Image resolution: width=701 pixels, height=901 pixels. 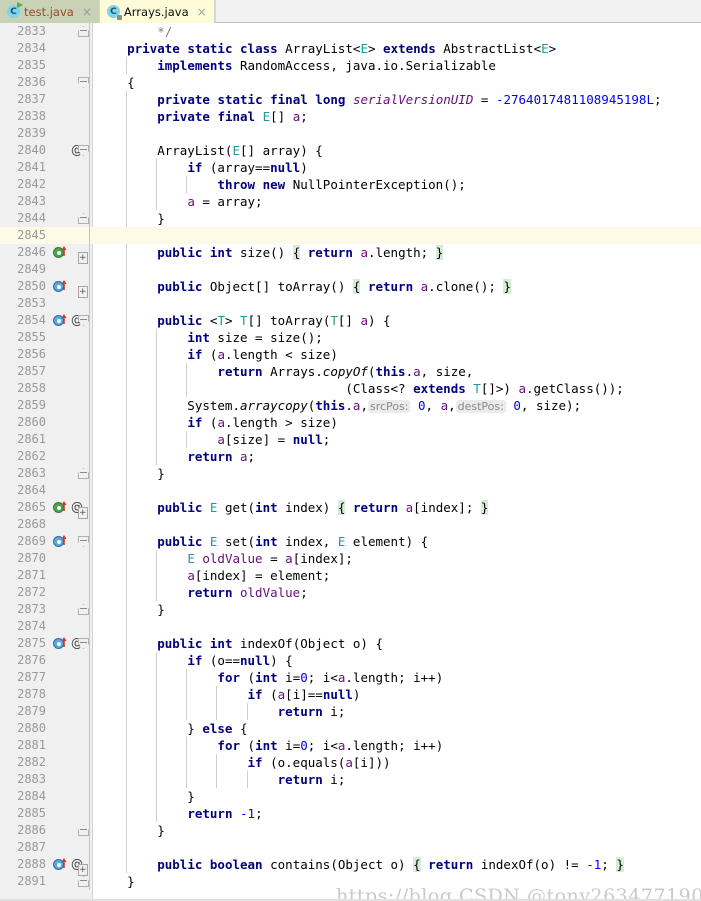 What do you see at coordinates (397, 116) in the screenshot?
I see `code-text: private final E[] a;` at bounding box center [397, 116].